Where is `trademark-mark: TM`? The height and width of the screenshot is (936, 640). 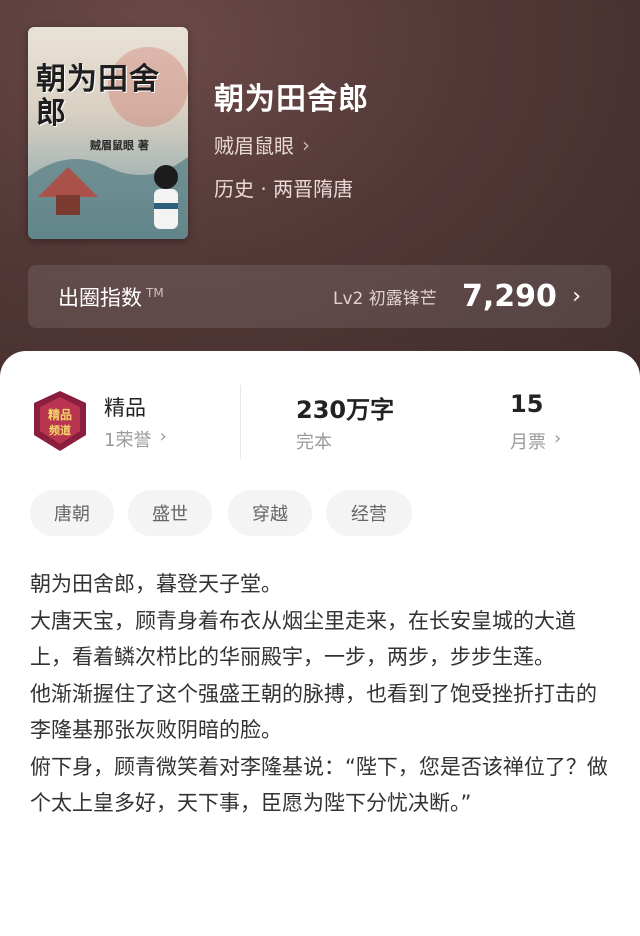
trademark-mark: TM is located at coordinates (155, 292).